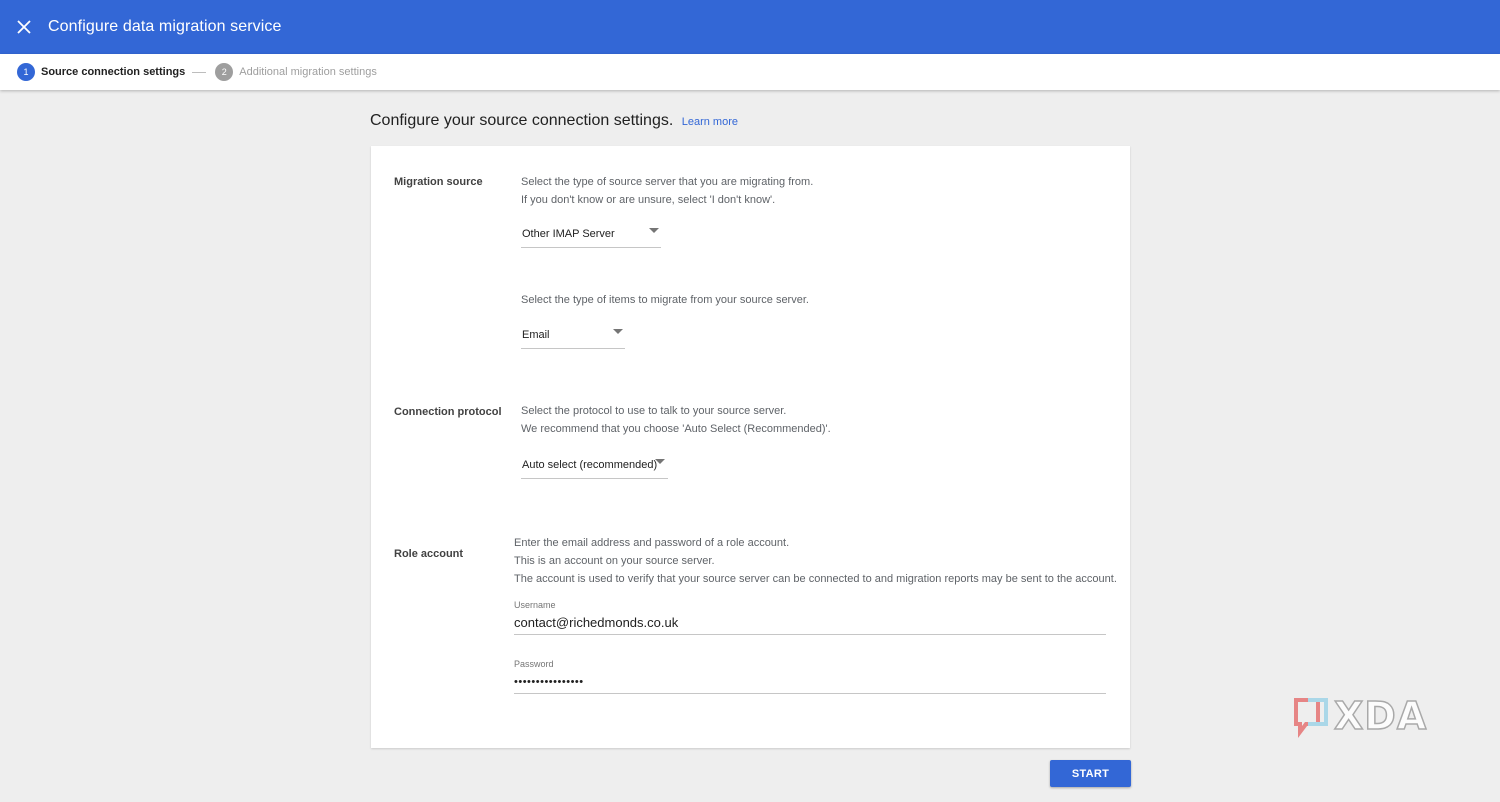 This screenshot has height=802, width=1500. Describe the element at coordinates (165, 26) in the screenshot. I see `page-title: Configure data migration service` at that location.